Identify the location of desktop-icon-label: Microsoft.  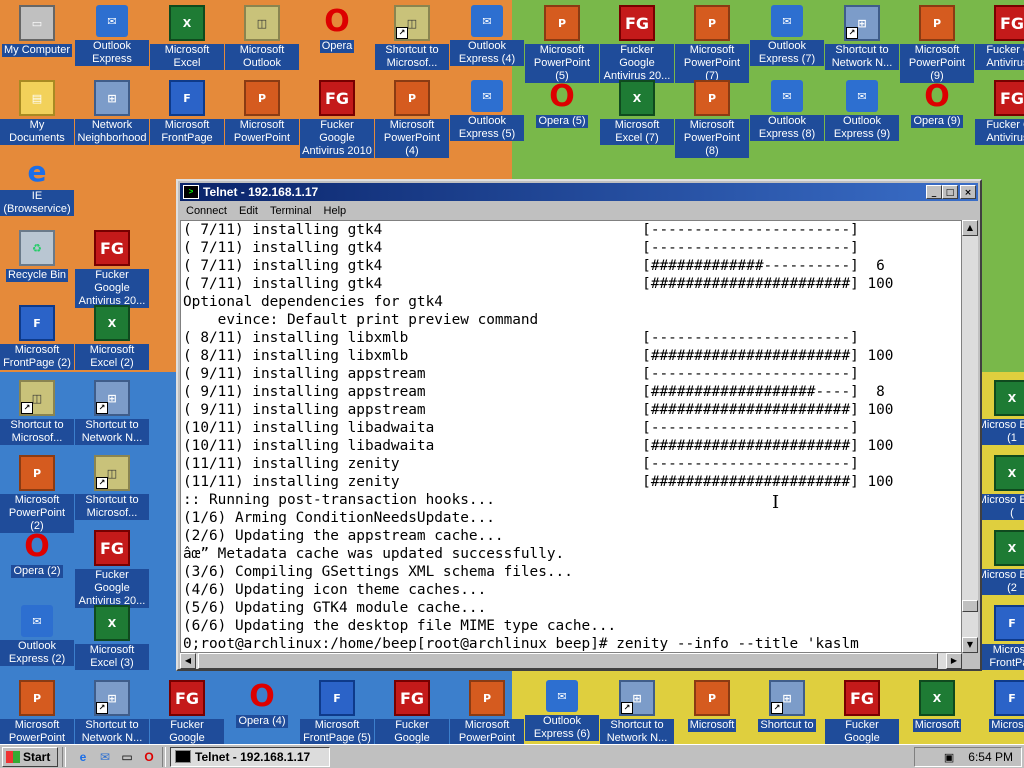
(937, 725).